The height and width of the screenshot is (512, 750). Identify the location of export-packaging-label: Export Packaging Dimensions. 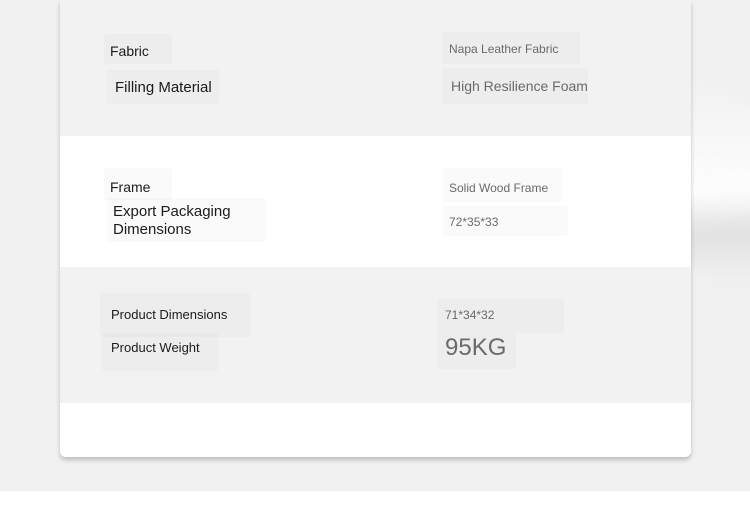
(172, 221).